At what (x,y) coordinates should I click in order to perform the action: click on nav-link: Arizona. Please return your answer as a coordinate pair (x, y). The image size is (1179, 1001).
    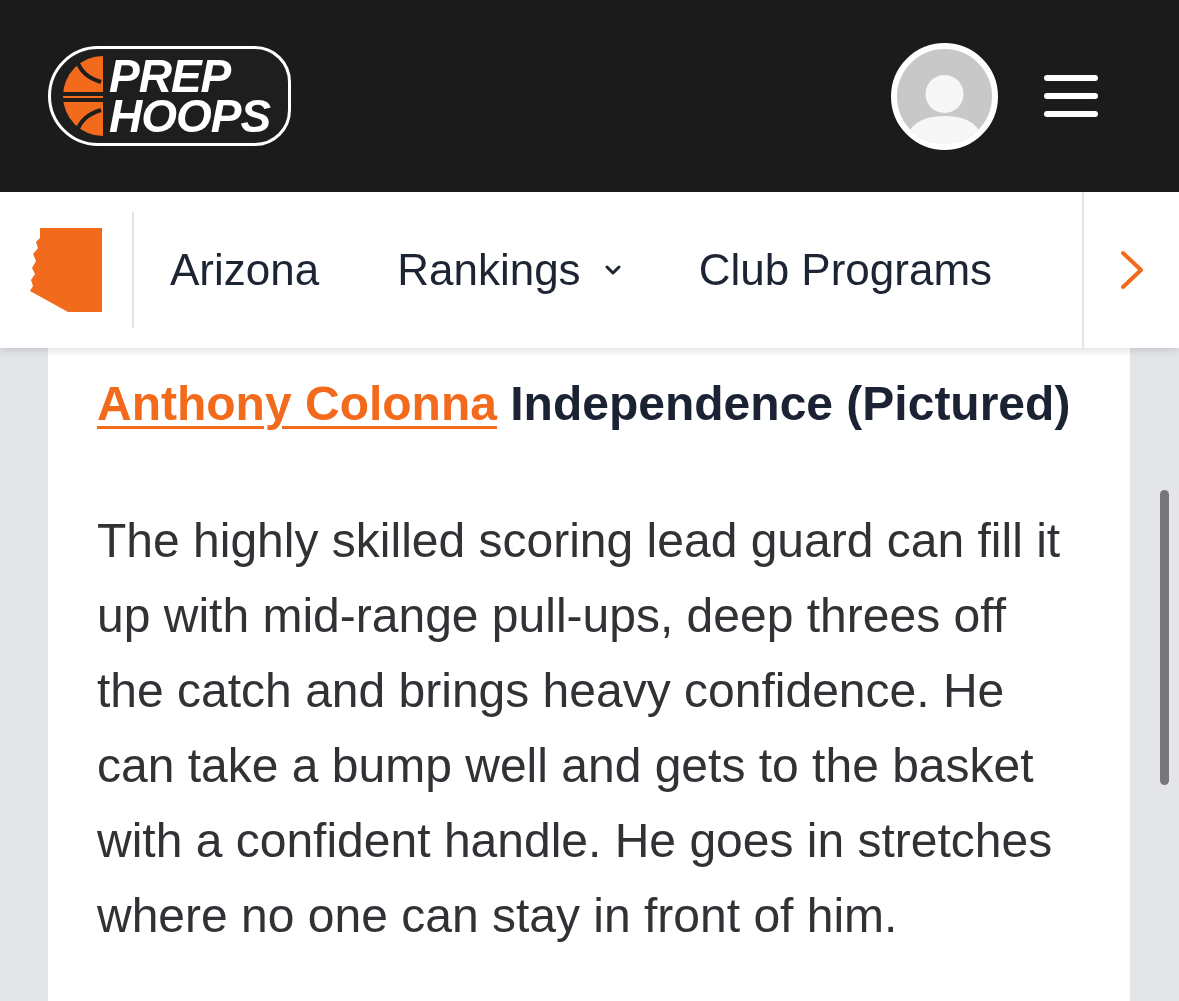
    Looking at the image, I should click on (245, 270).